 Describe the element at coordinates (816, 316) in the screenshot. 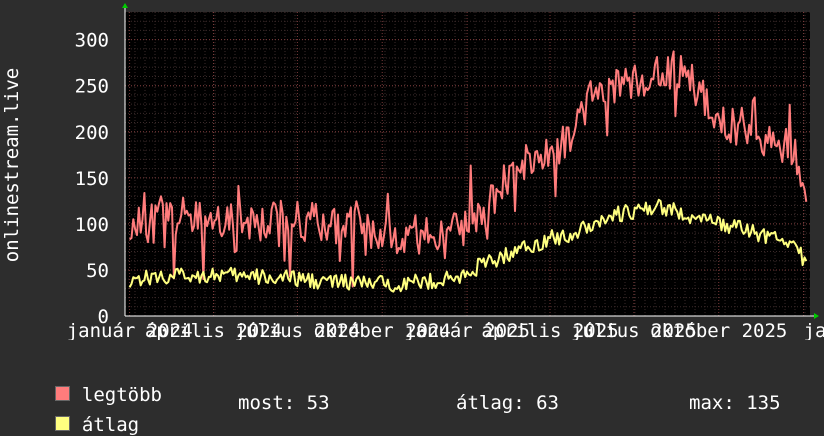

I see `x-axis-arrow-icon` at that location.